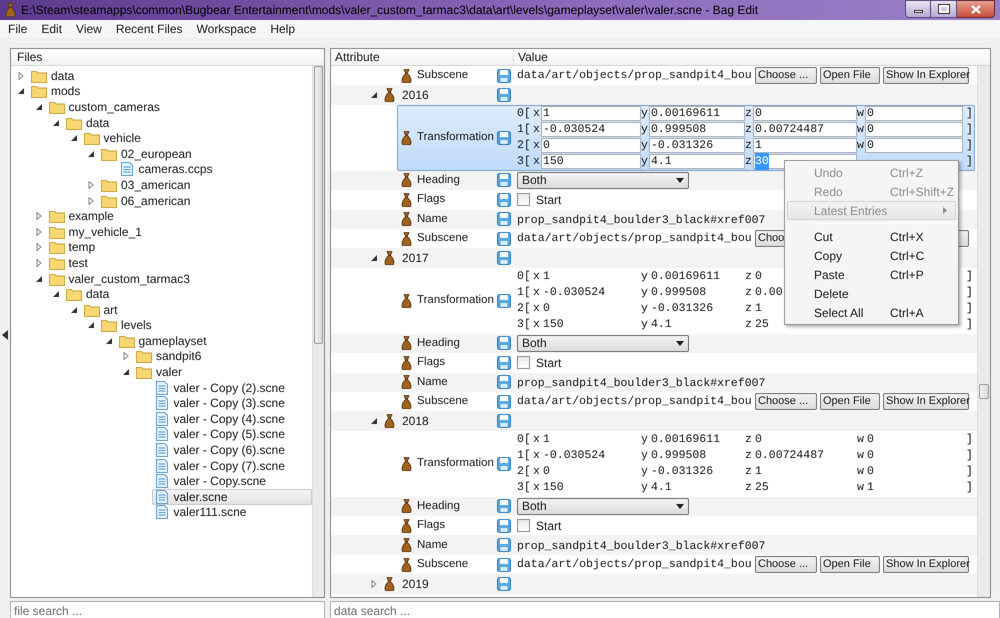  I want to click on column-header: Files, so click(167, 57).